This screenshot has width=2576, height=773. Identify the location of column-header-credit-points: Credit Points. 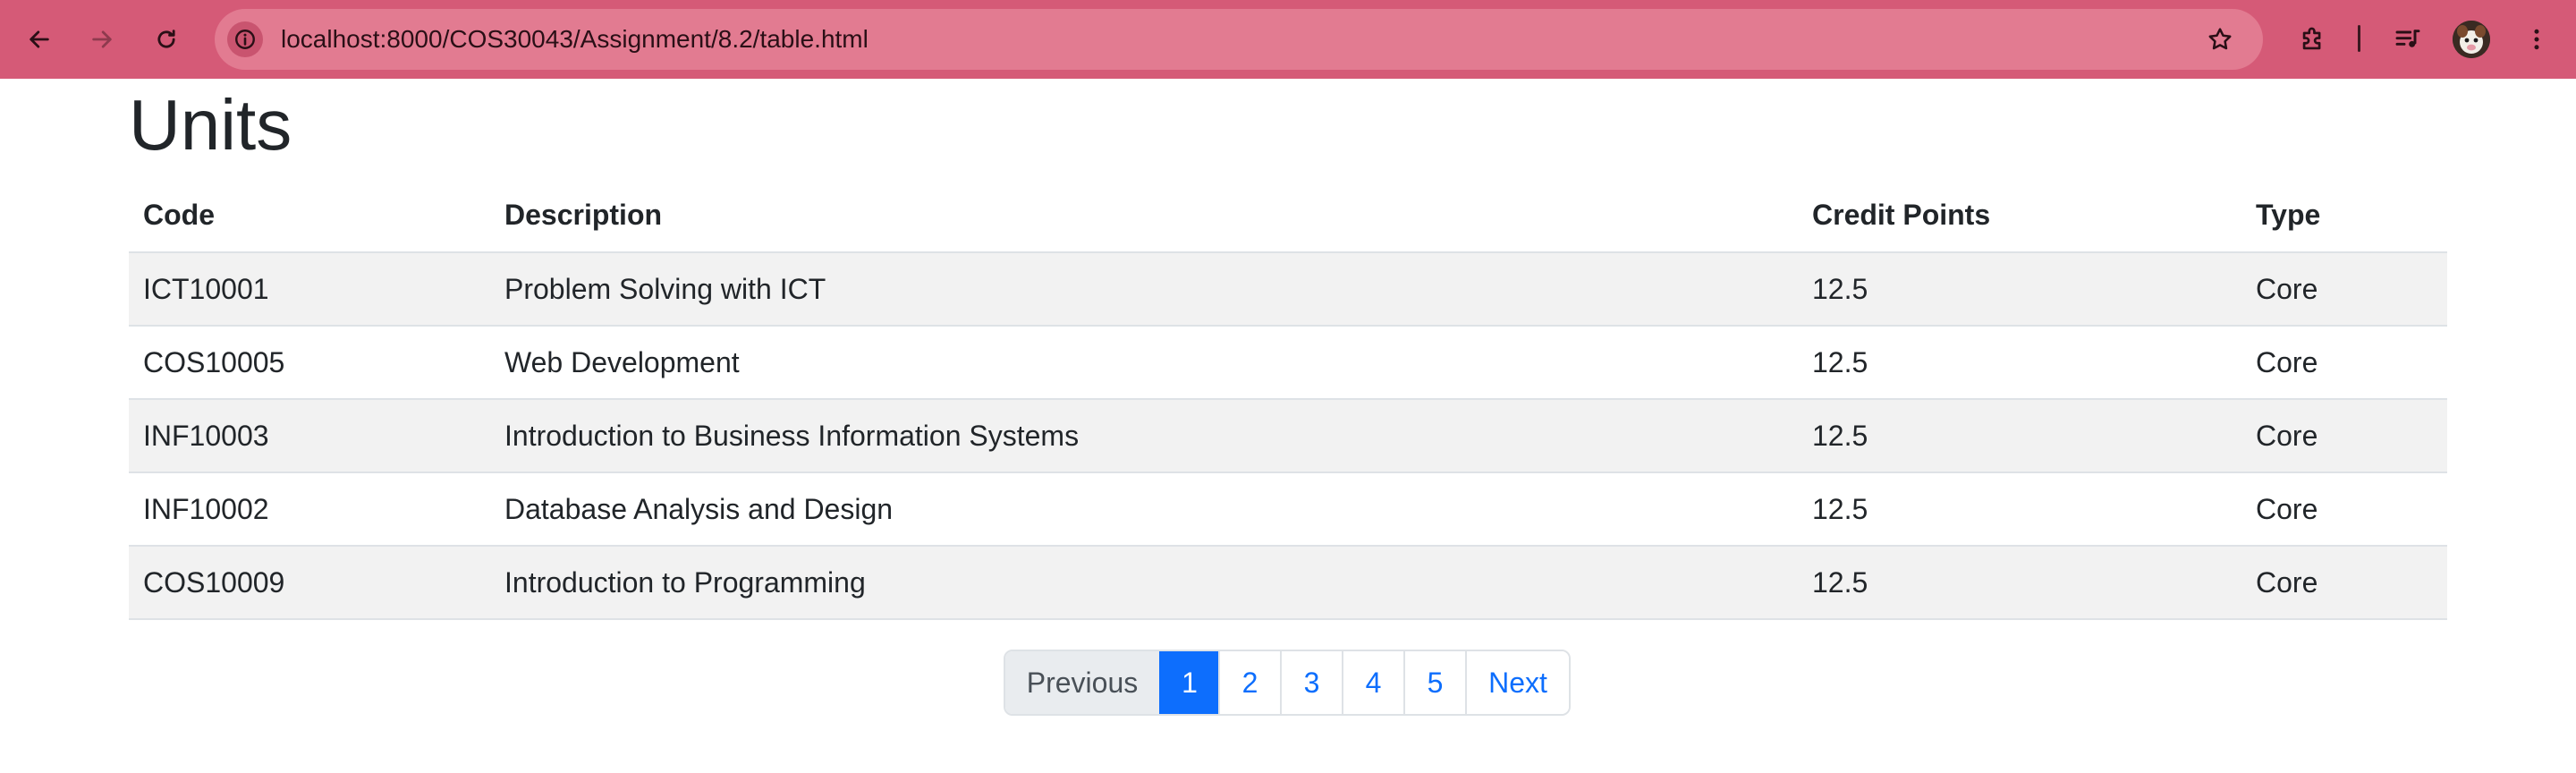
(2019, 216).